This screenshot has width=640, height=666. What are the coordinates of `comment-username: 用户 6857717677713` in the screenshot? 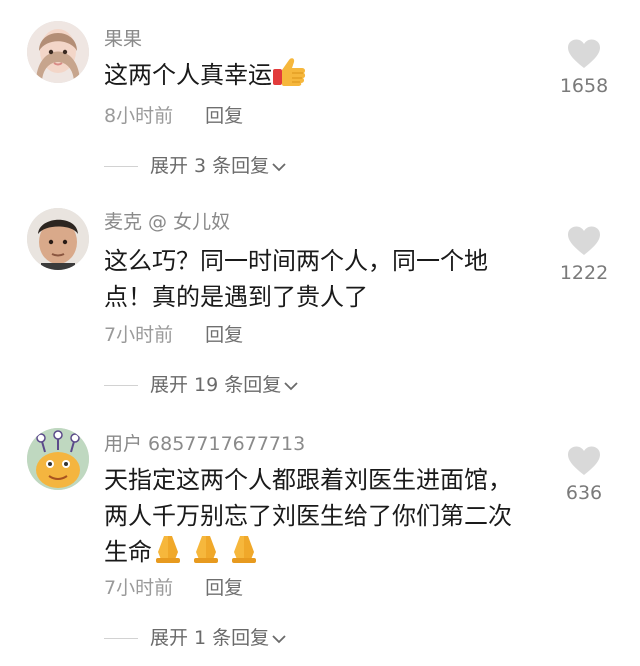 It's located at (204, 444).